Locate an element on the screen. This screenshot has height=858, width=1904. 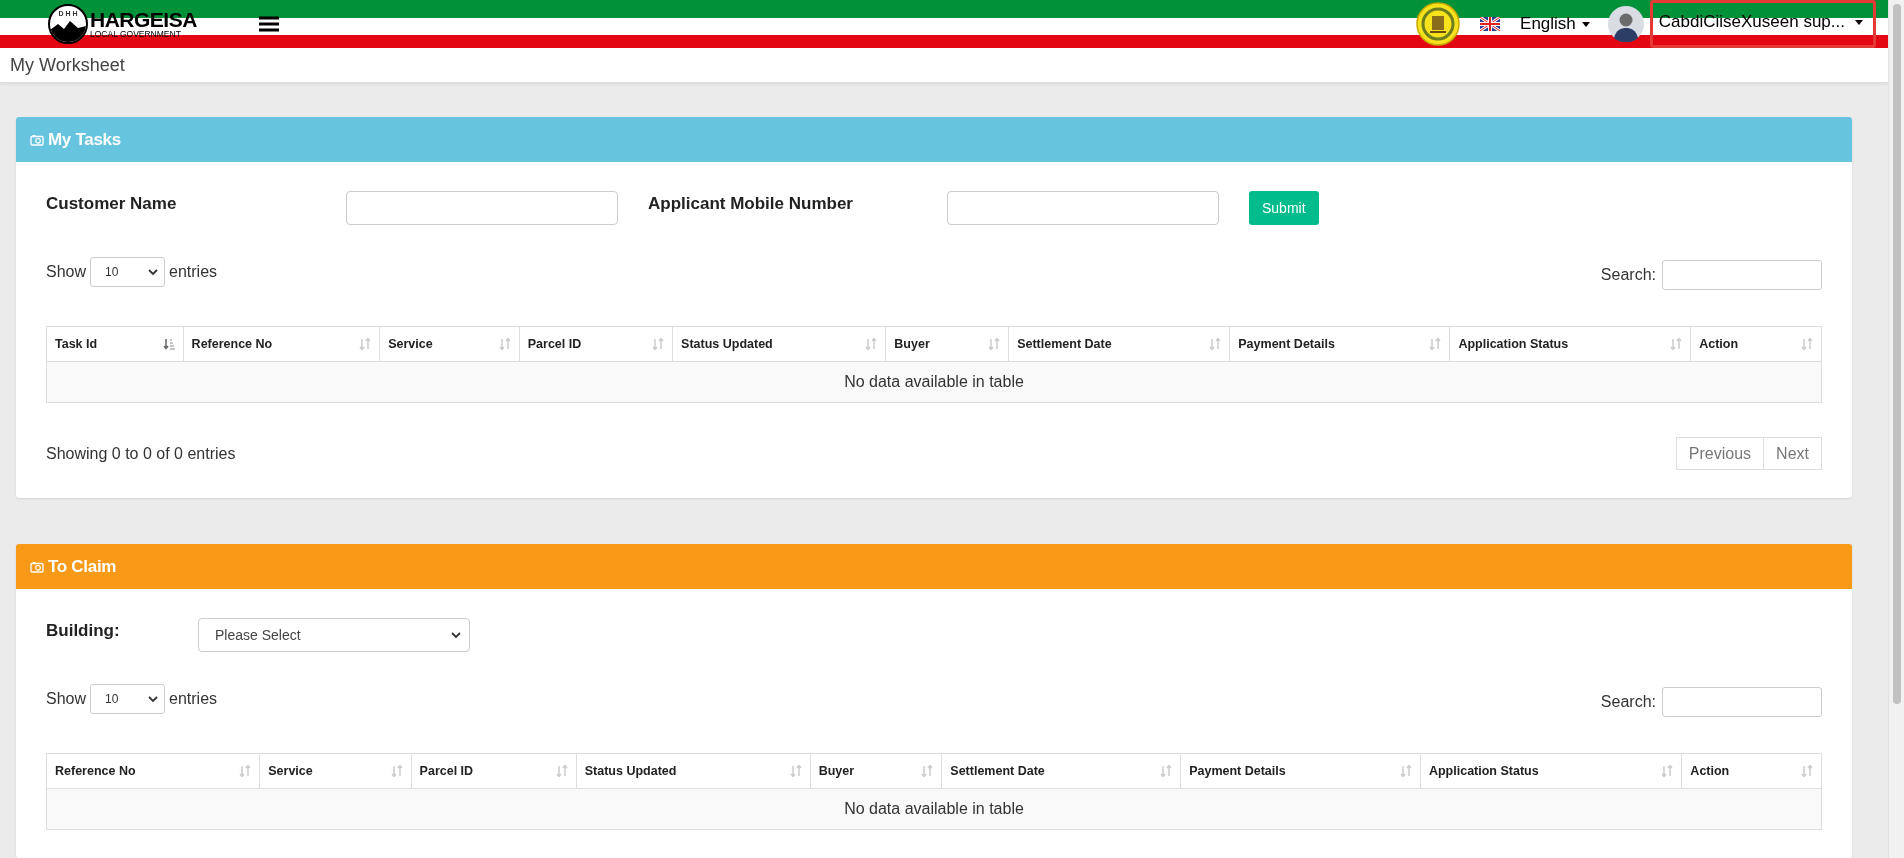
field-label: Applicant Mobile Number is located at coordinates (751, 203).